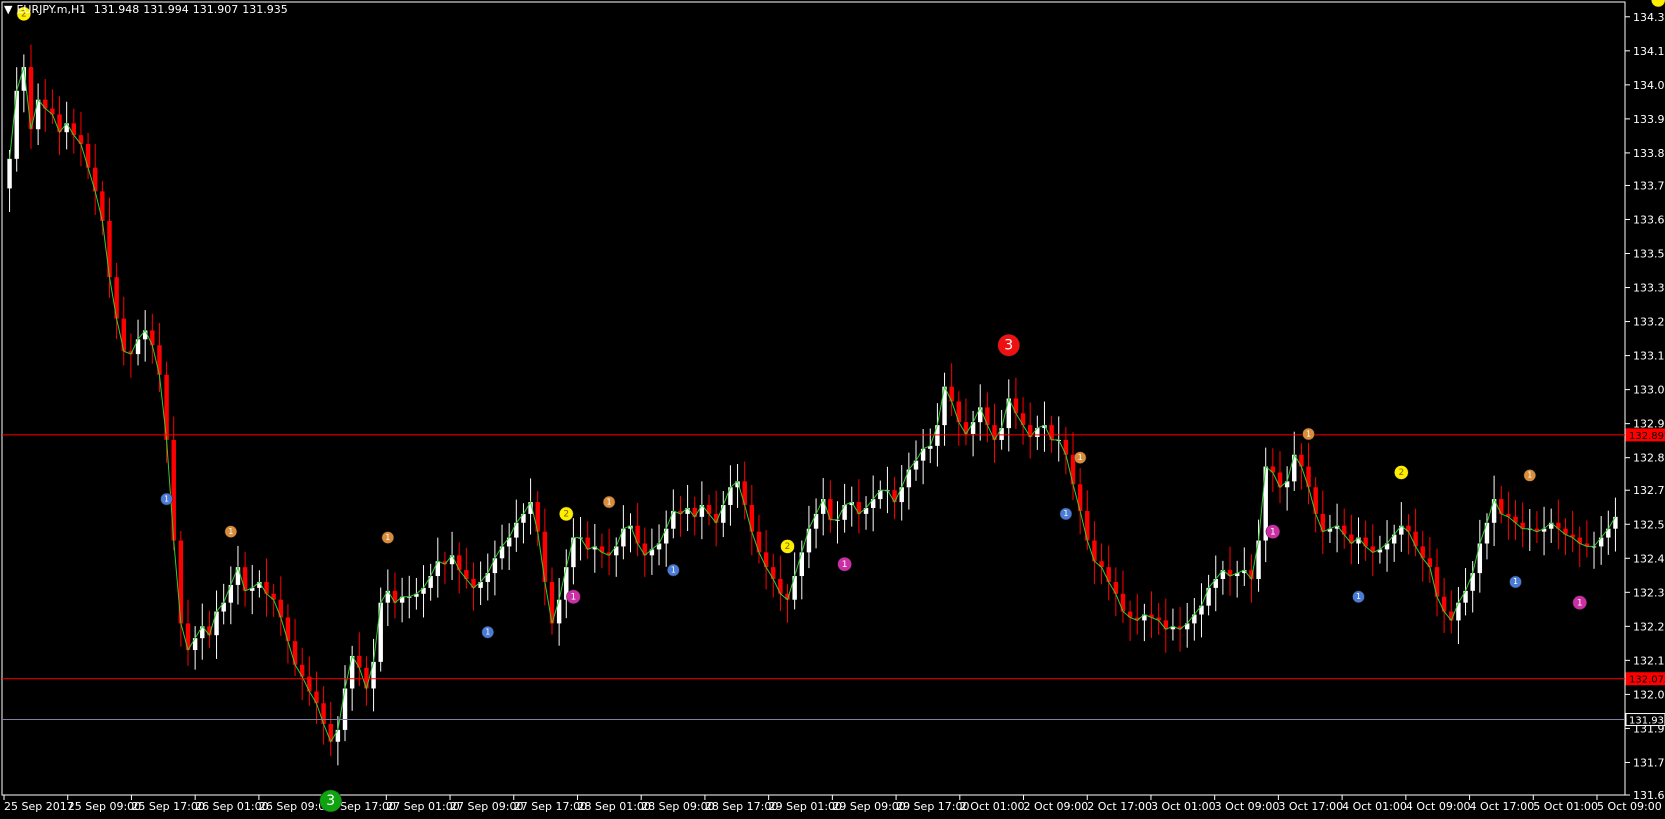 The height and width of the screenshot is (819, 1665). I want to click on x-tick-label: 26 Sep 01:00, so click(231, 806).